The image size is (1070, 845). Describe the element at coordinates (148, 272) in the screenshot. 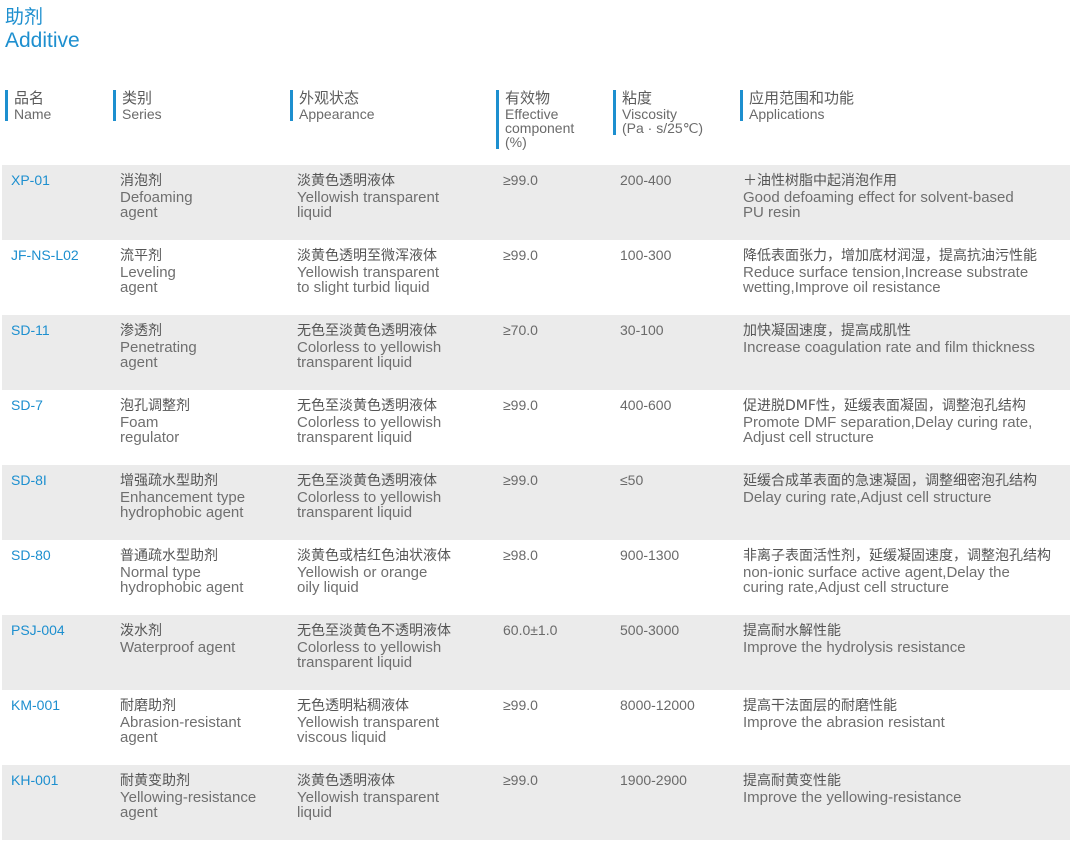

I see `series-en: Leveling` at that location.